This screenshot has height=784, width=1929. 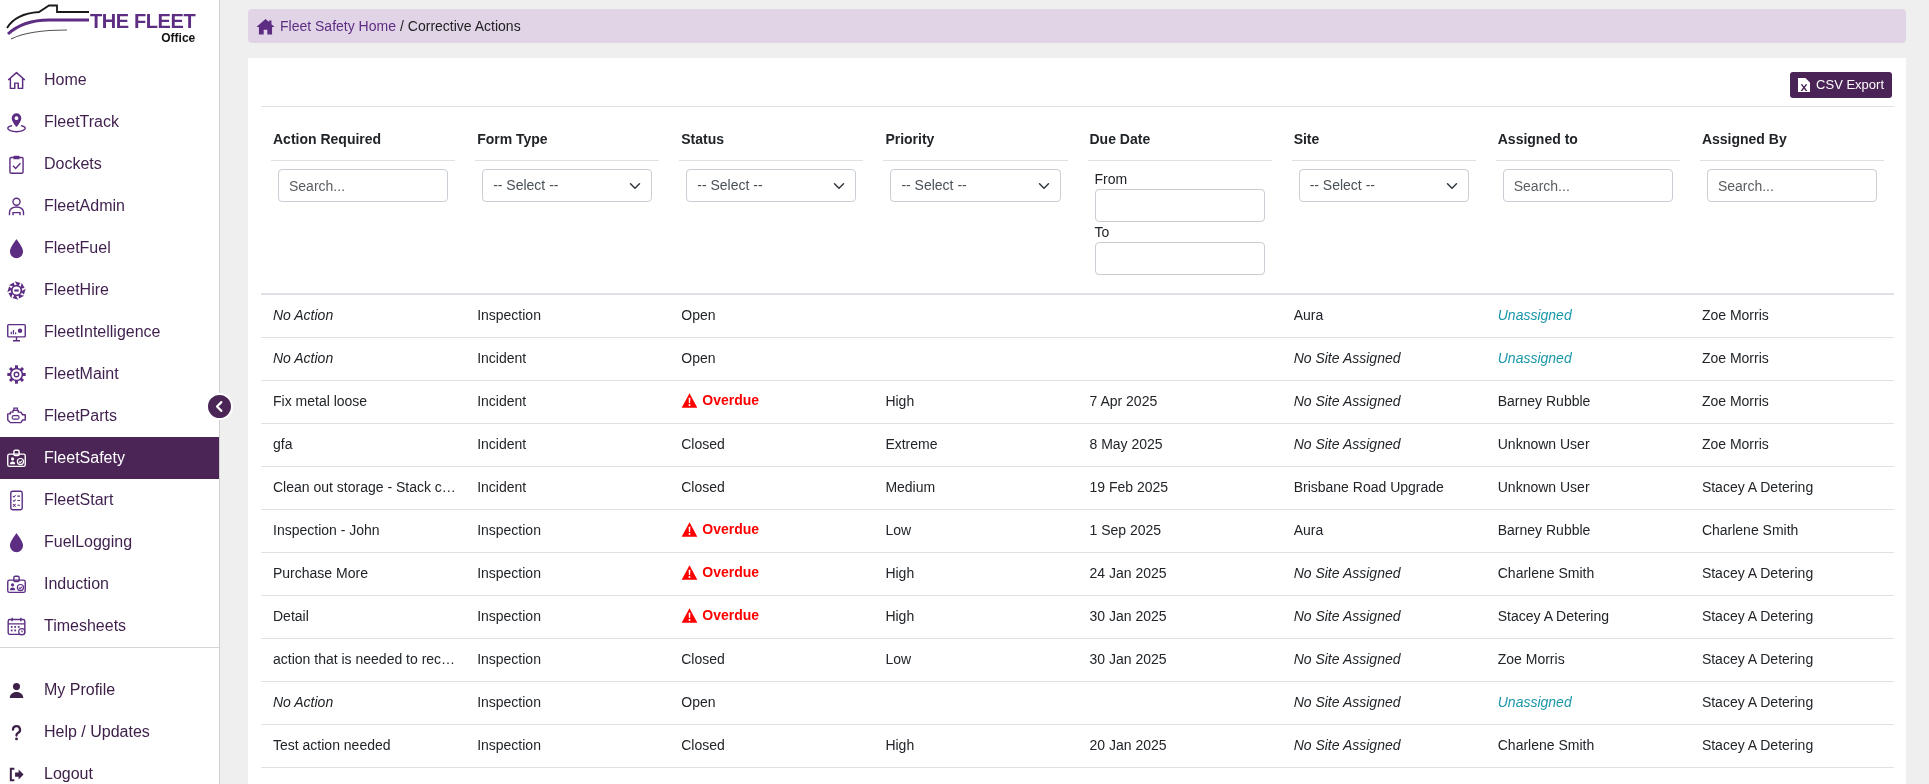 What do you see at coordinates (102, 374) in the screenshot?
I see `sidebar-link: FleetMaint` at bounding box center [102, 374].